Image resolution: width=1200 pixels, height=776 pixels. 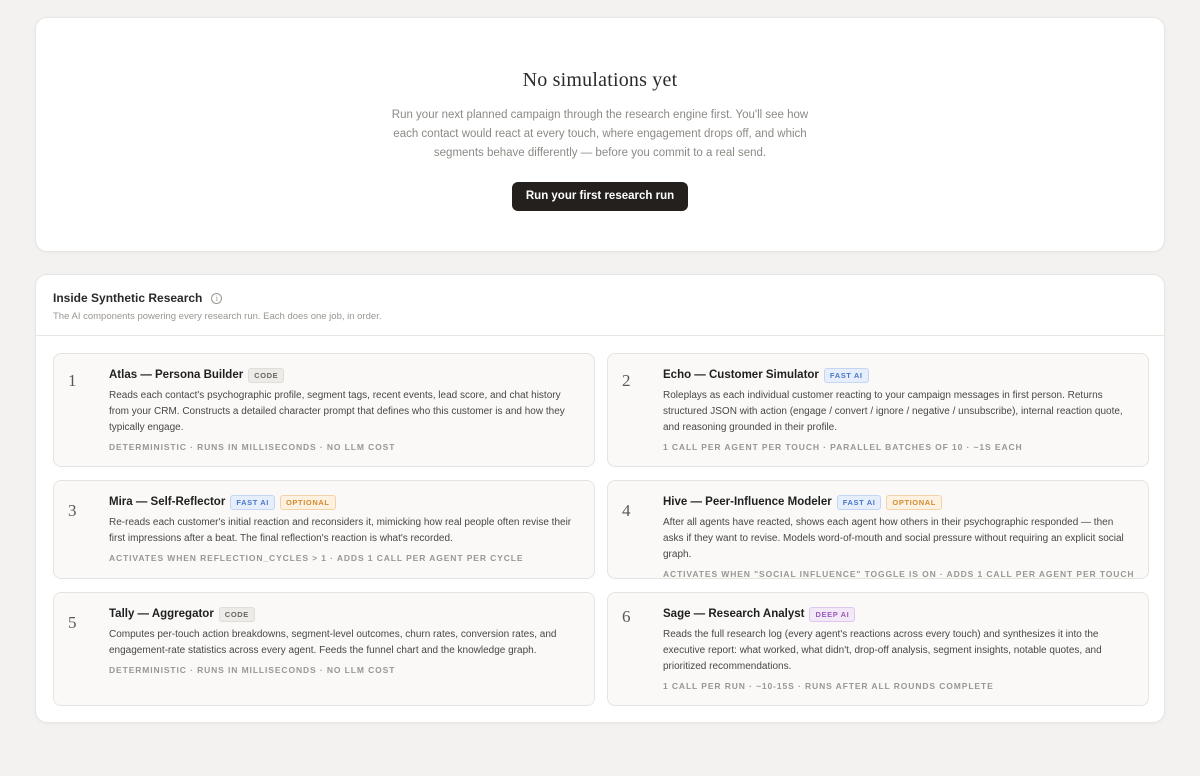 What do you see at coordinates (72, 622) in the screenshot?
I see `agent-number: 5` at bounding box center [72, 622].